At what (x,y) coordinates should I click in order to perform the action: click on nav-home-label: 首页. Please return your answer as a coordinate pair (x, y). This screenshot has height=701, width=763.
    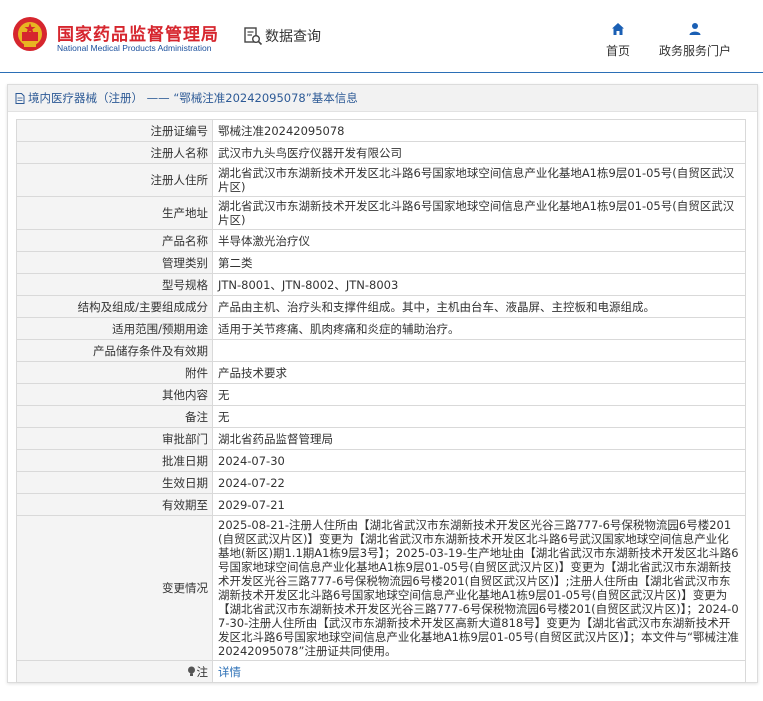
    Looking at the image, I should click on (617, 51).